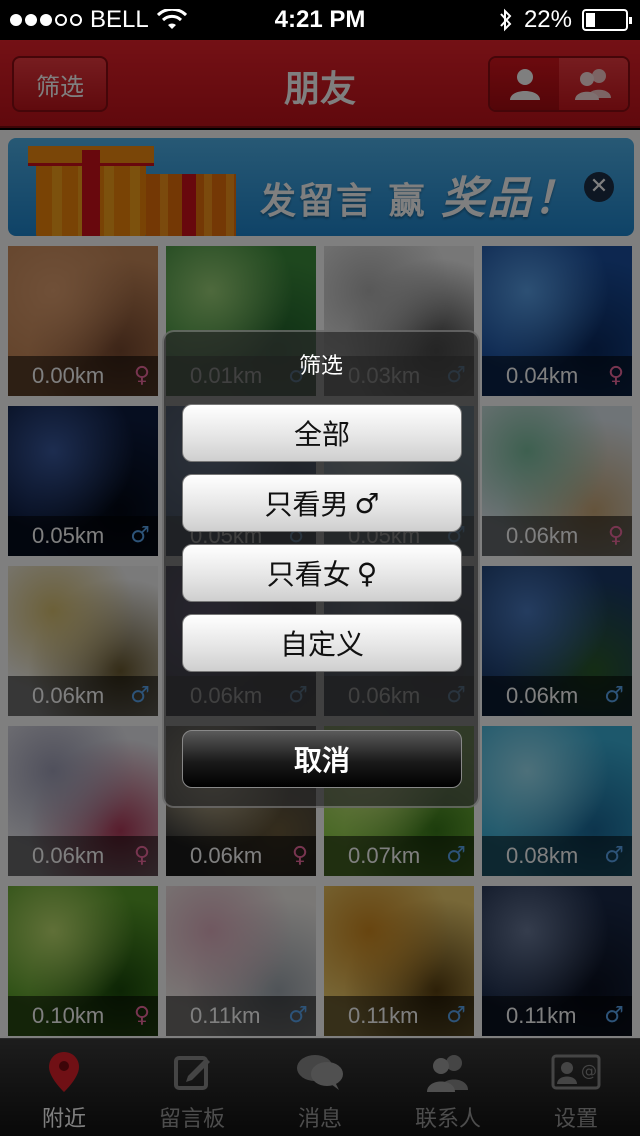  I want to click on option-label: 只看女, so click(308, 574).